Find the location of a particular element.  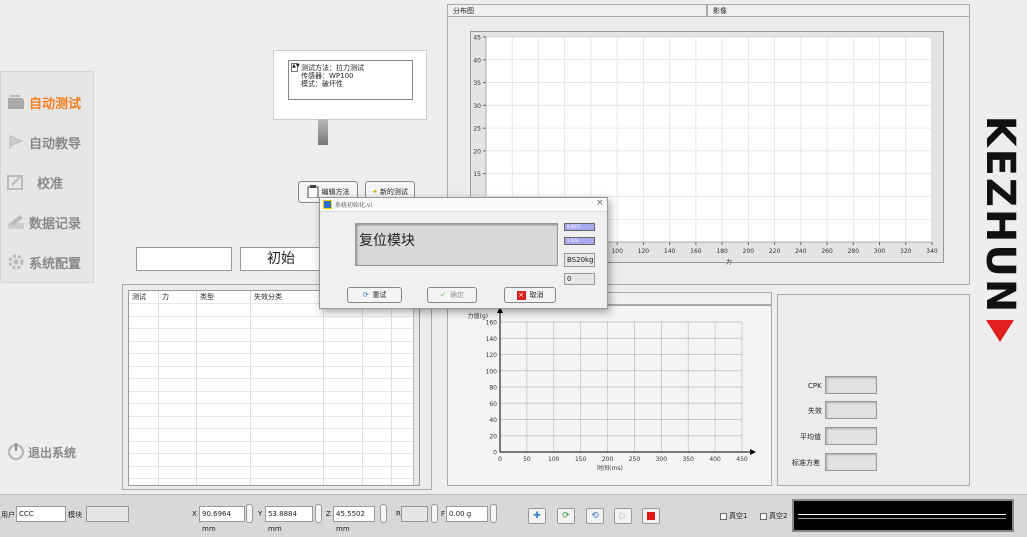

mean-label: 平均值 is located at coordinates (810, 437).